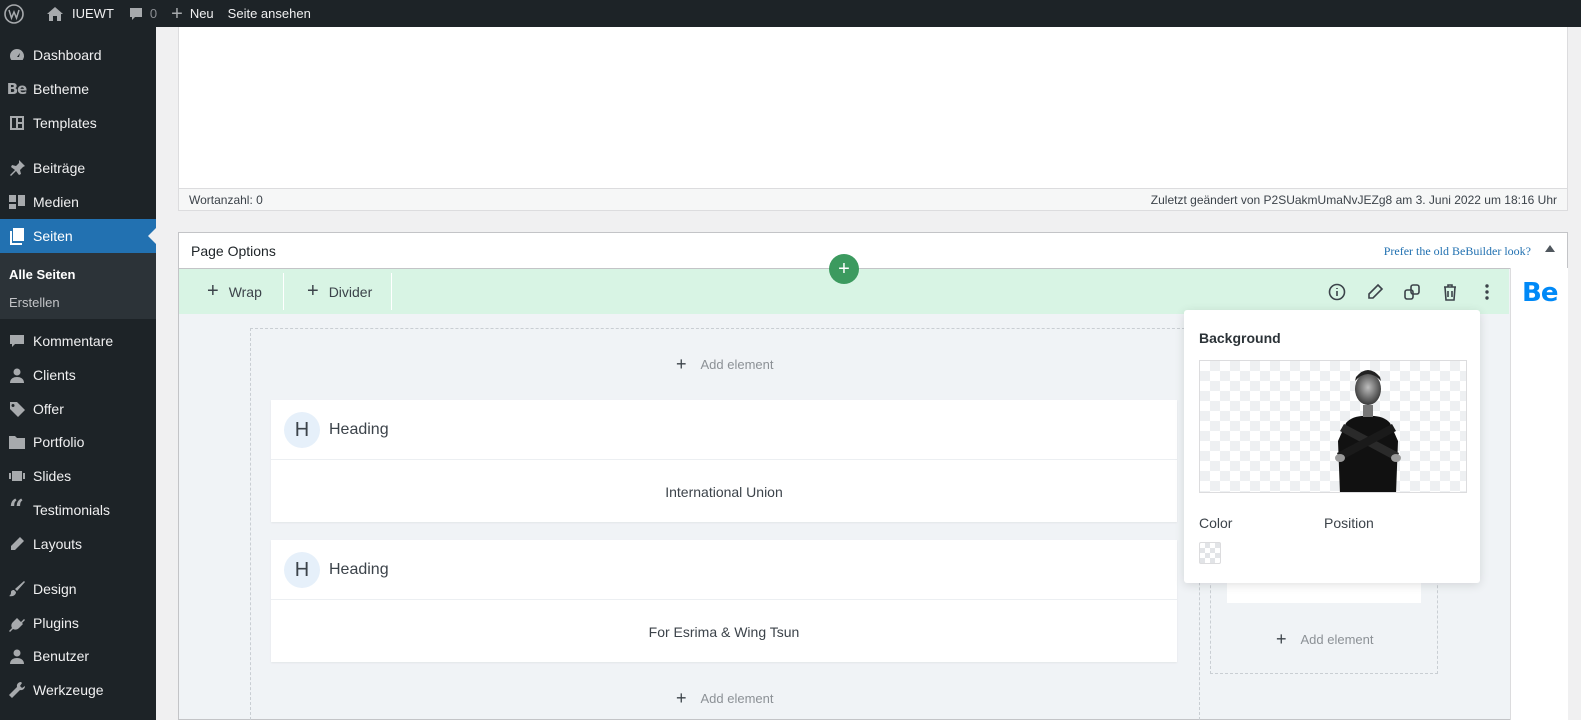  Describe the element at coordinates (724, 461) in the screenshot. I see `heading-element: H Heading International Union` at that location.